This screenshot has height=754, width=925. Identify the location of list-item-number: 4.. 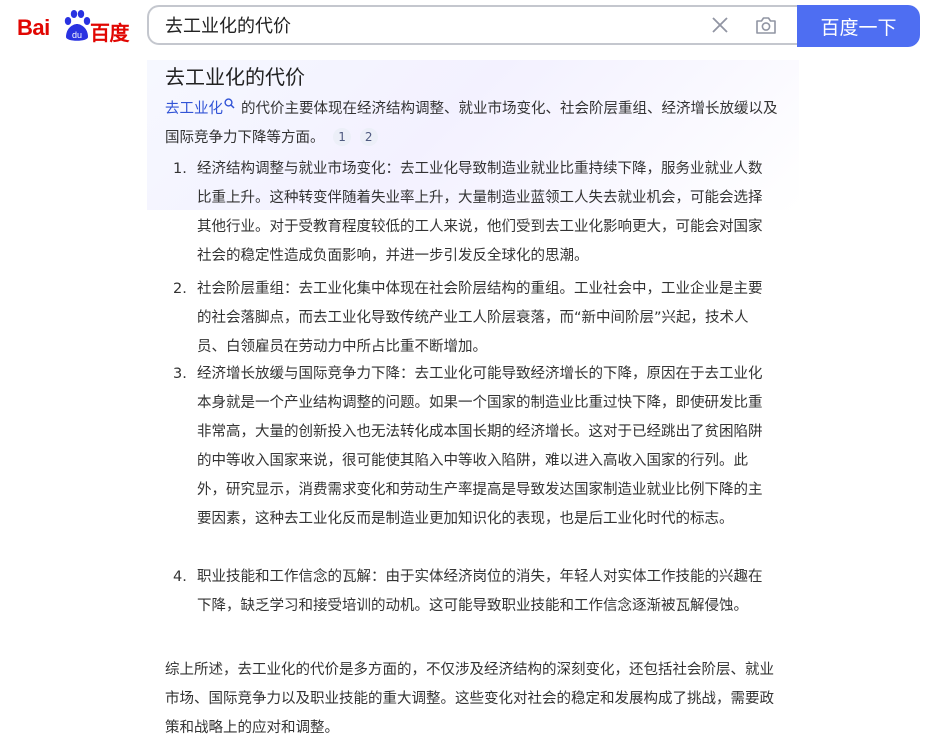
(180, 577).